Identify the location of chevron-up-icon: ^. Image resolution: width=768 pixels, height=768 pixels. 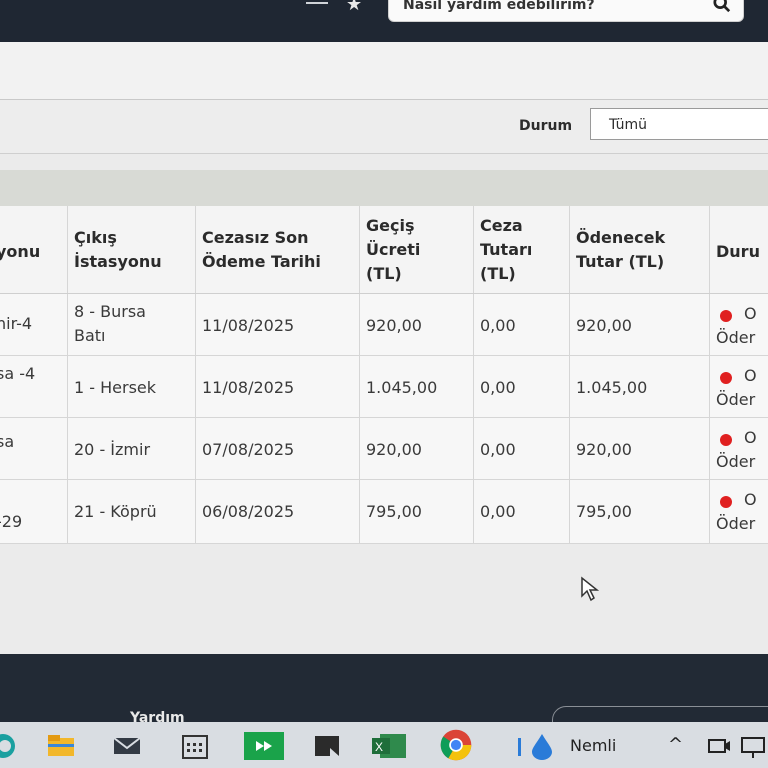
(675, 744).